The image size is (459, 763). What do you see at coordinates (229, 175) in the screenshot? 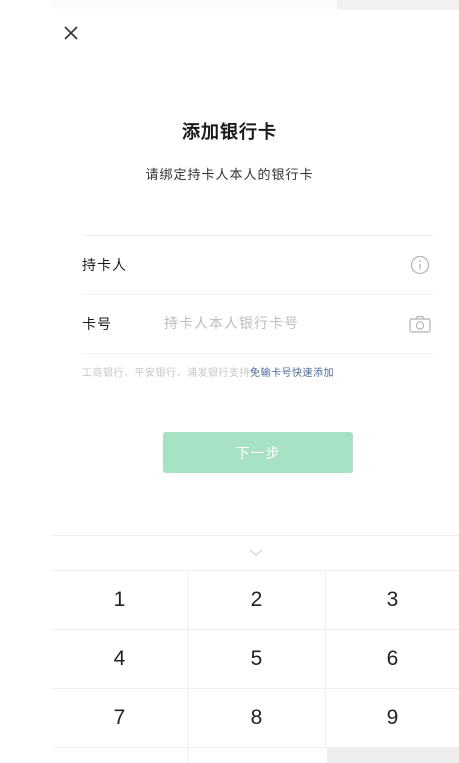
I see `page-subtitle: 请绑定持卡人本人的银行卡` at bounding box center [229, 175].